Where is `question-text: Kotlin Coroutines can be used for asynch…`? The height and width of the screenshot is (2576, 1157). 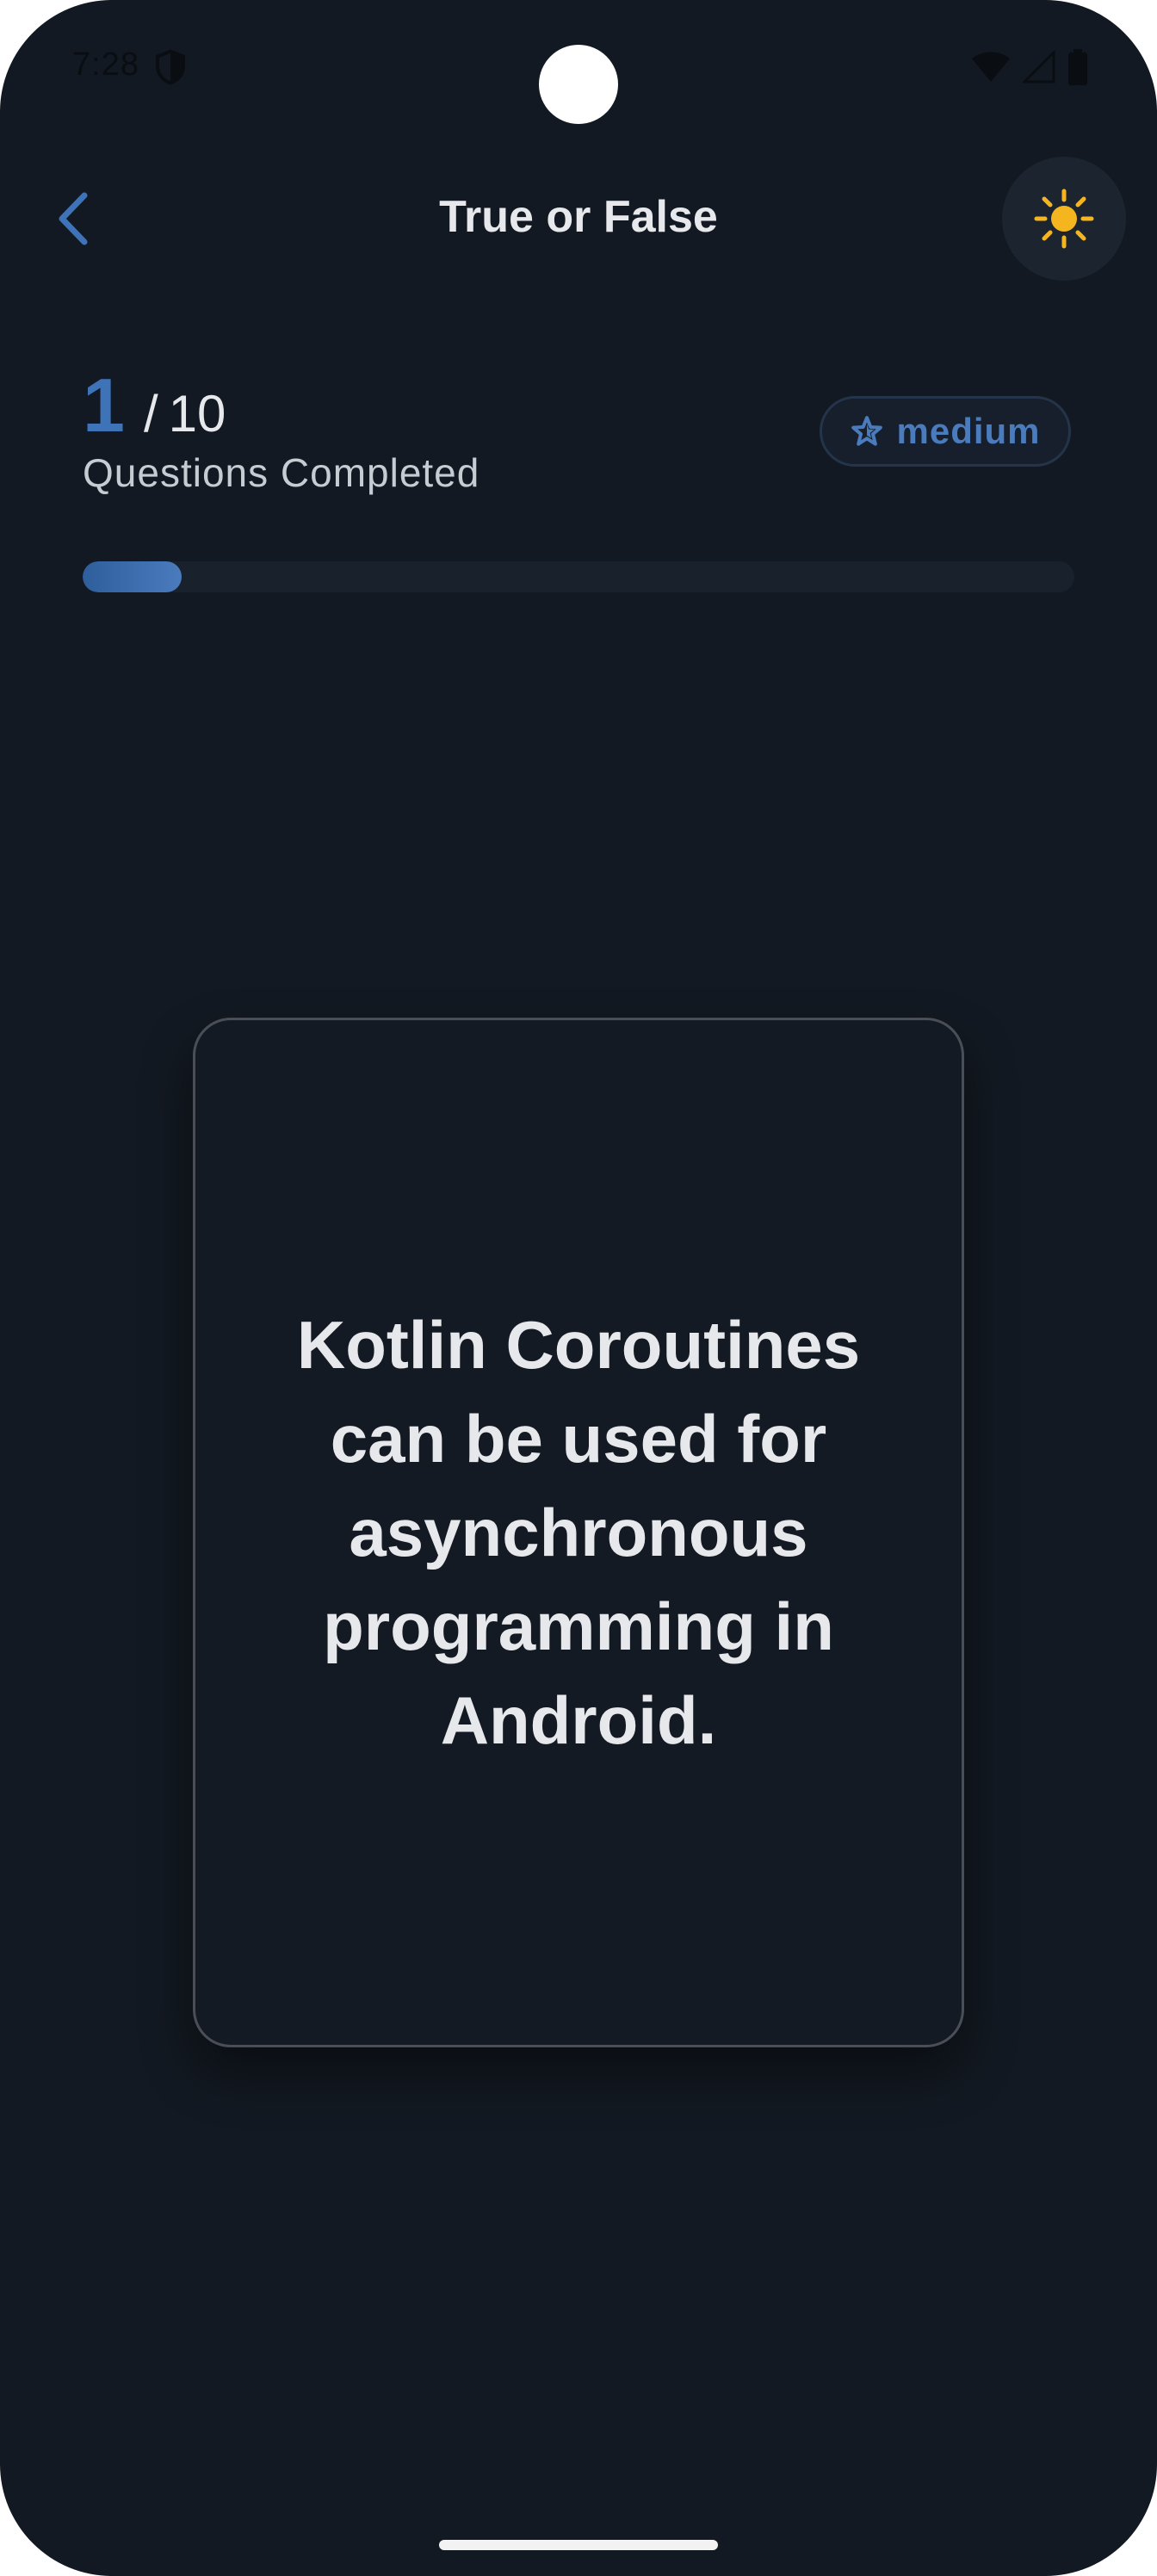
question-text: Kotlin Coroutines can be used for asynch… is located at coordinates (579, 1532).